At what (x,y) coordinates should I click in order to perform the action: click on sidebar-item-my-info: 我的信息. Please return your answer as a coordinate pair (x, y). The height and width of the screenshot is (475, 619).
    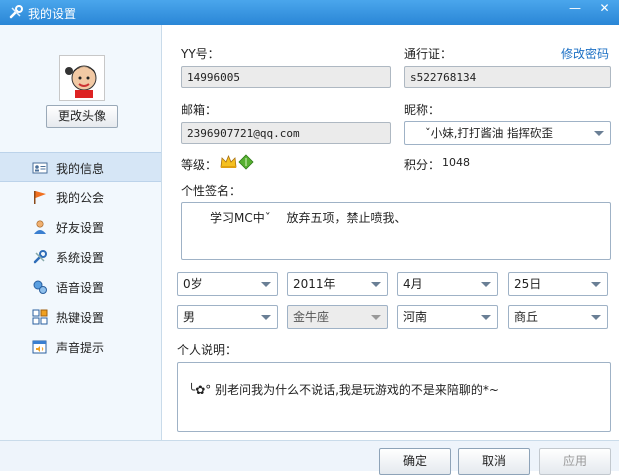
    Looking at the image, I should click on (80, 167).